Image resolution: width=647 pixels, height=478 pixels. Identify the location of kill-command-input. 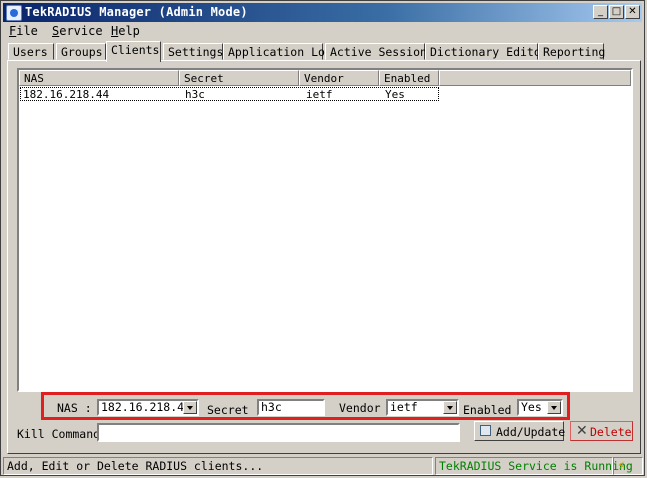
(278, 432).